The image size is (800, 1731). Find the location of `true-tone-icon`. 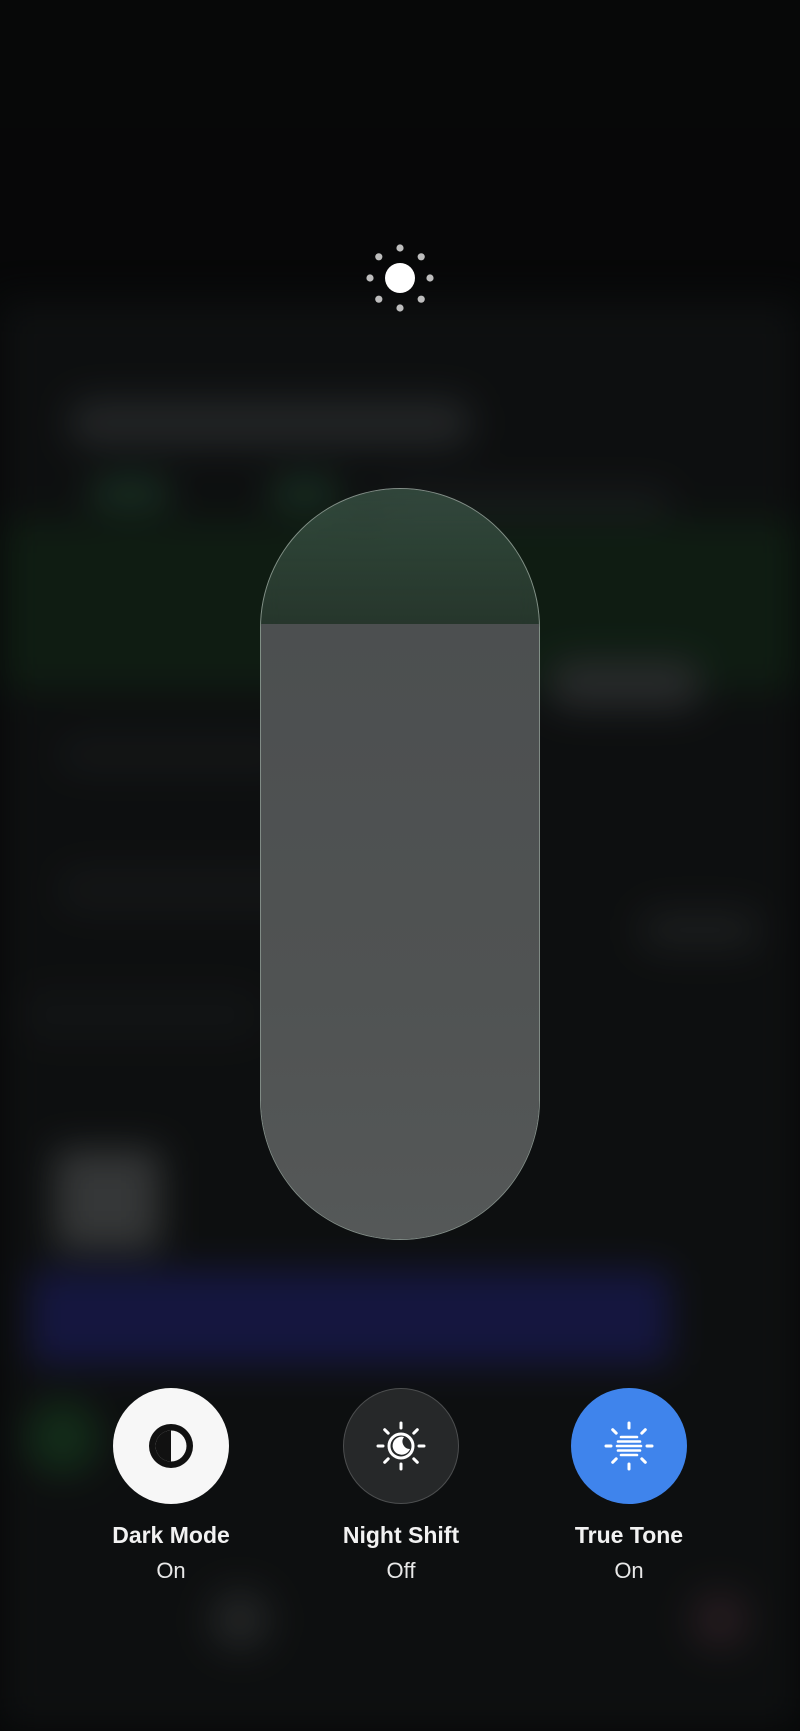

true-tone-icon is located at coordinates (629, 1446).